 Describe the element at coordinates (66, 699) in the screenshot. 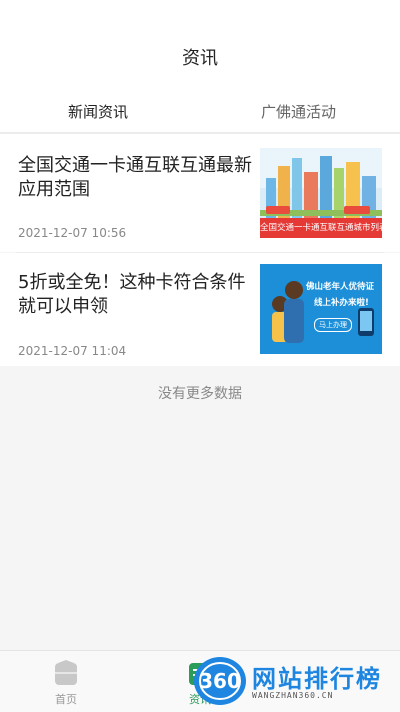

I see `nav-label-home: 首页` at that location.